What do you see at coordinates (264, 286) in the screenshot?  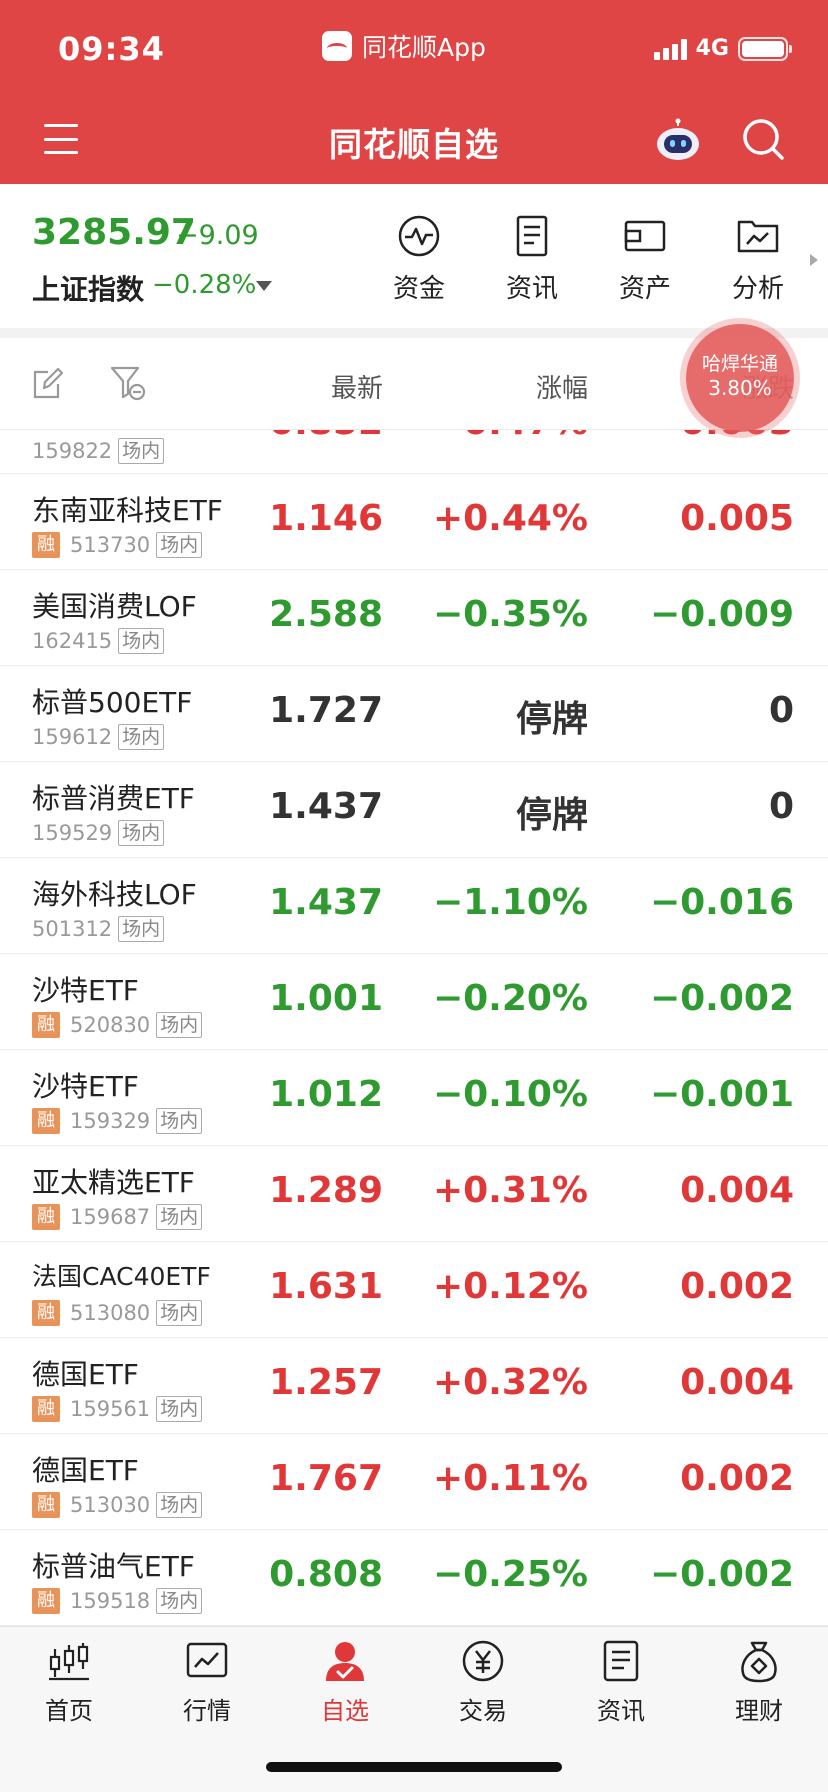 I see `index-dropdown-caret-icon` at bounding box center [264, 286].